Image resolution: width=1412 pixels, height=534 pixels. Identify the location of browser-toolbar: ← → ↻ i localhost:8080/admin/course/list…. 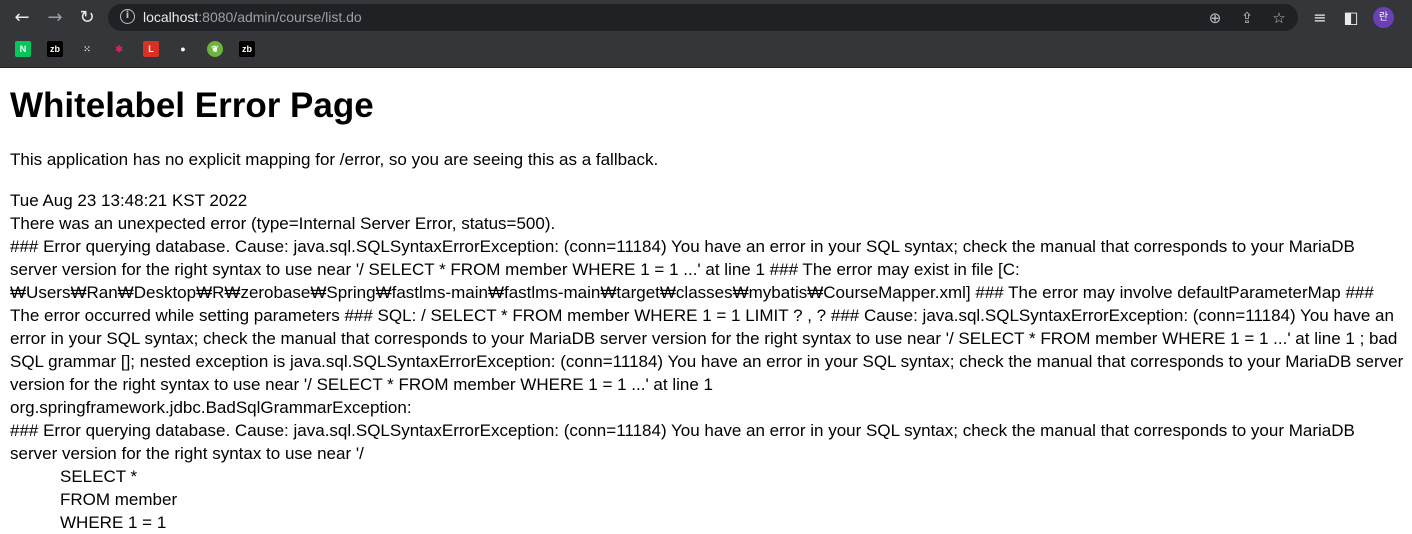
(706, 17).